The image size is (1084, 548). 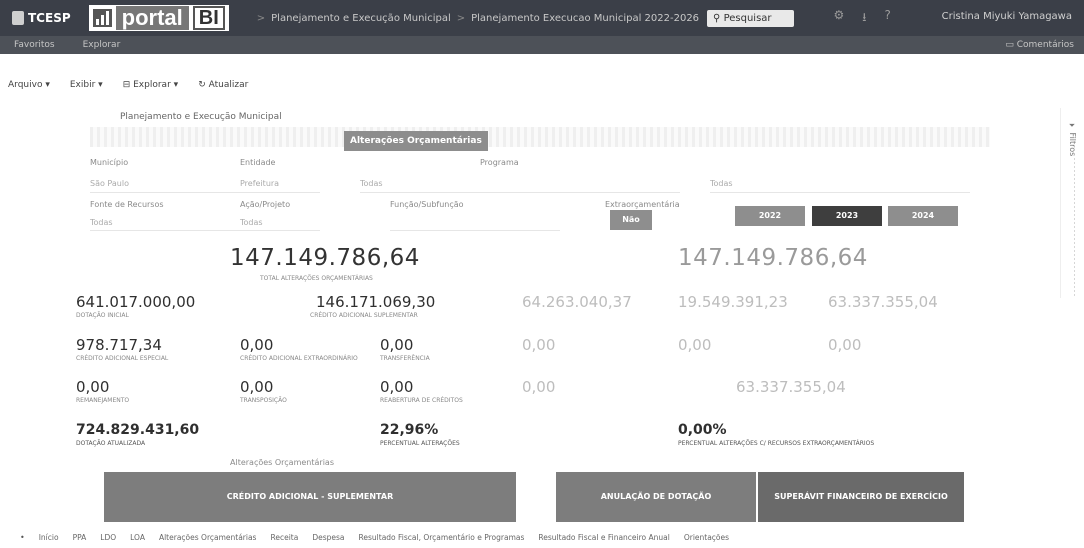 What do you see at coordinates (111, 443) in the screenshot?
I see `kpi-label: Dotação atualizada` at bounding box center [111, 443].